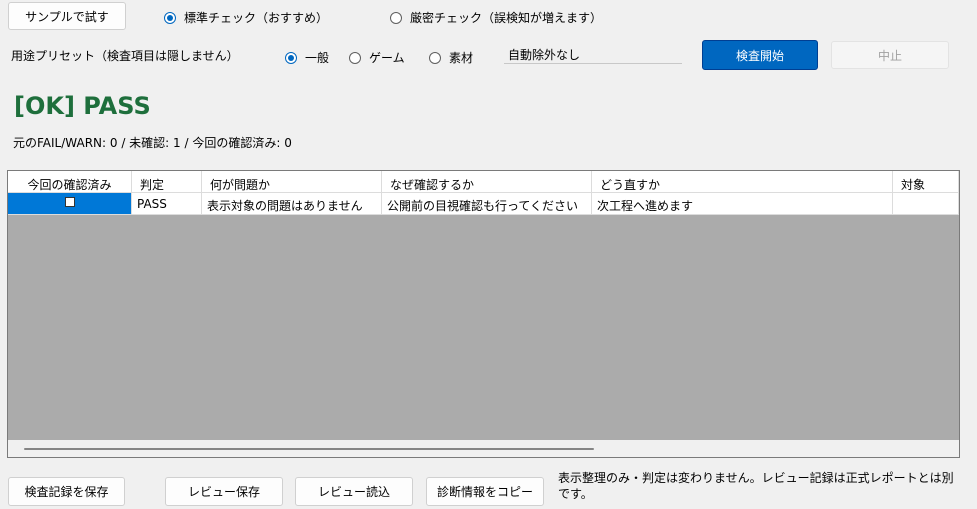 The height and width of the screenshot is (509, 977). I want to click on reviewed-cell, so click(70, 204).